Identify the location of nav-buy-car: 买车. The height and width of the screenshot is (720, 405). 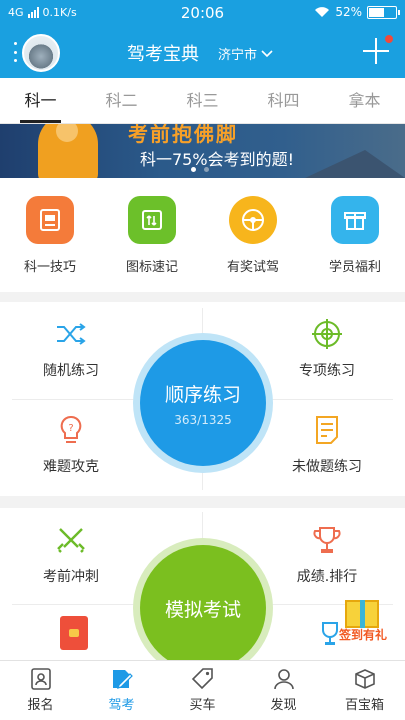
(202, 690).